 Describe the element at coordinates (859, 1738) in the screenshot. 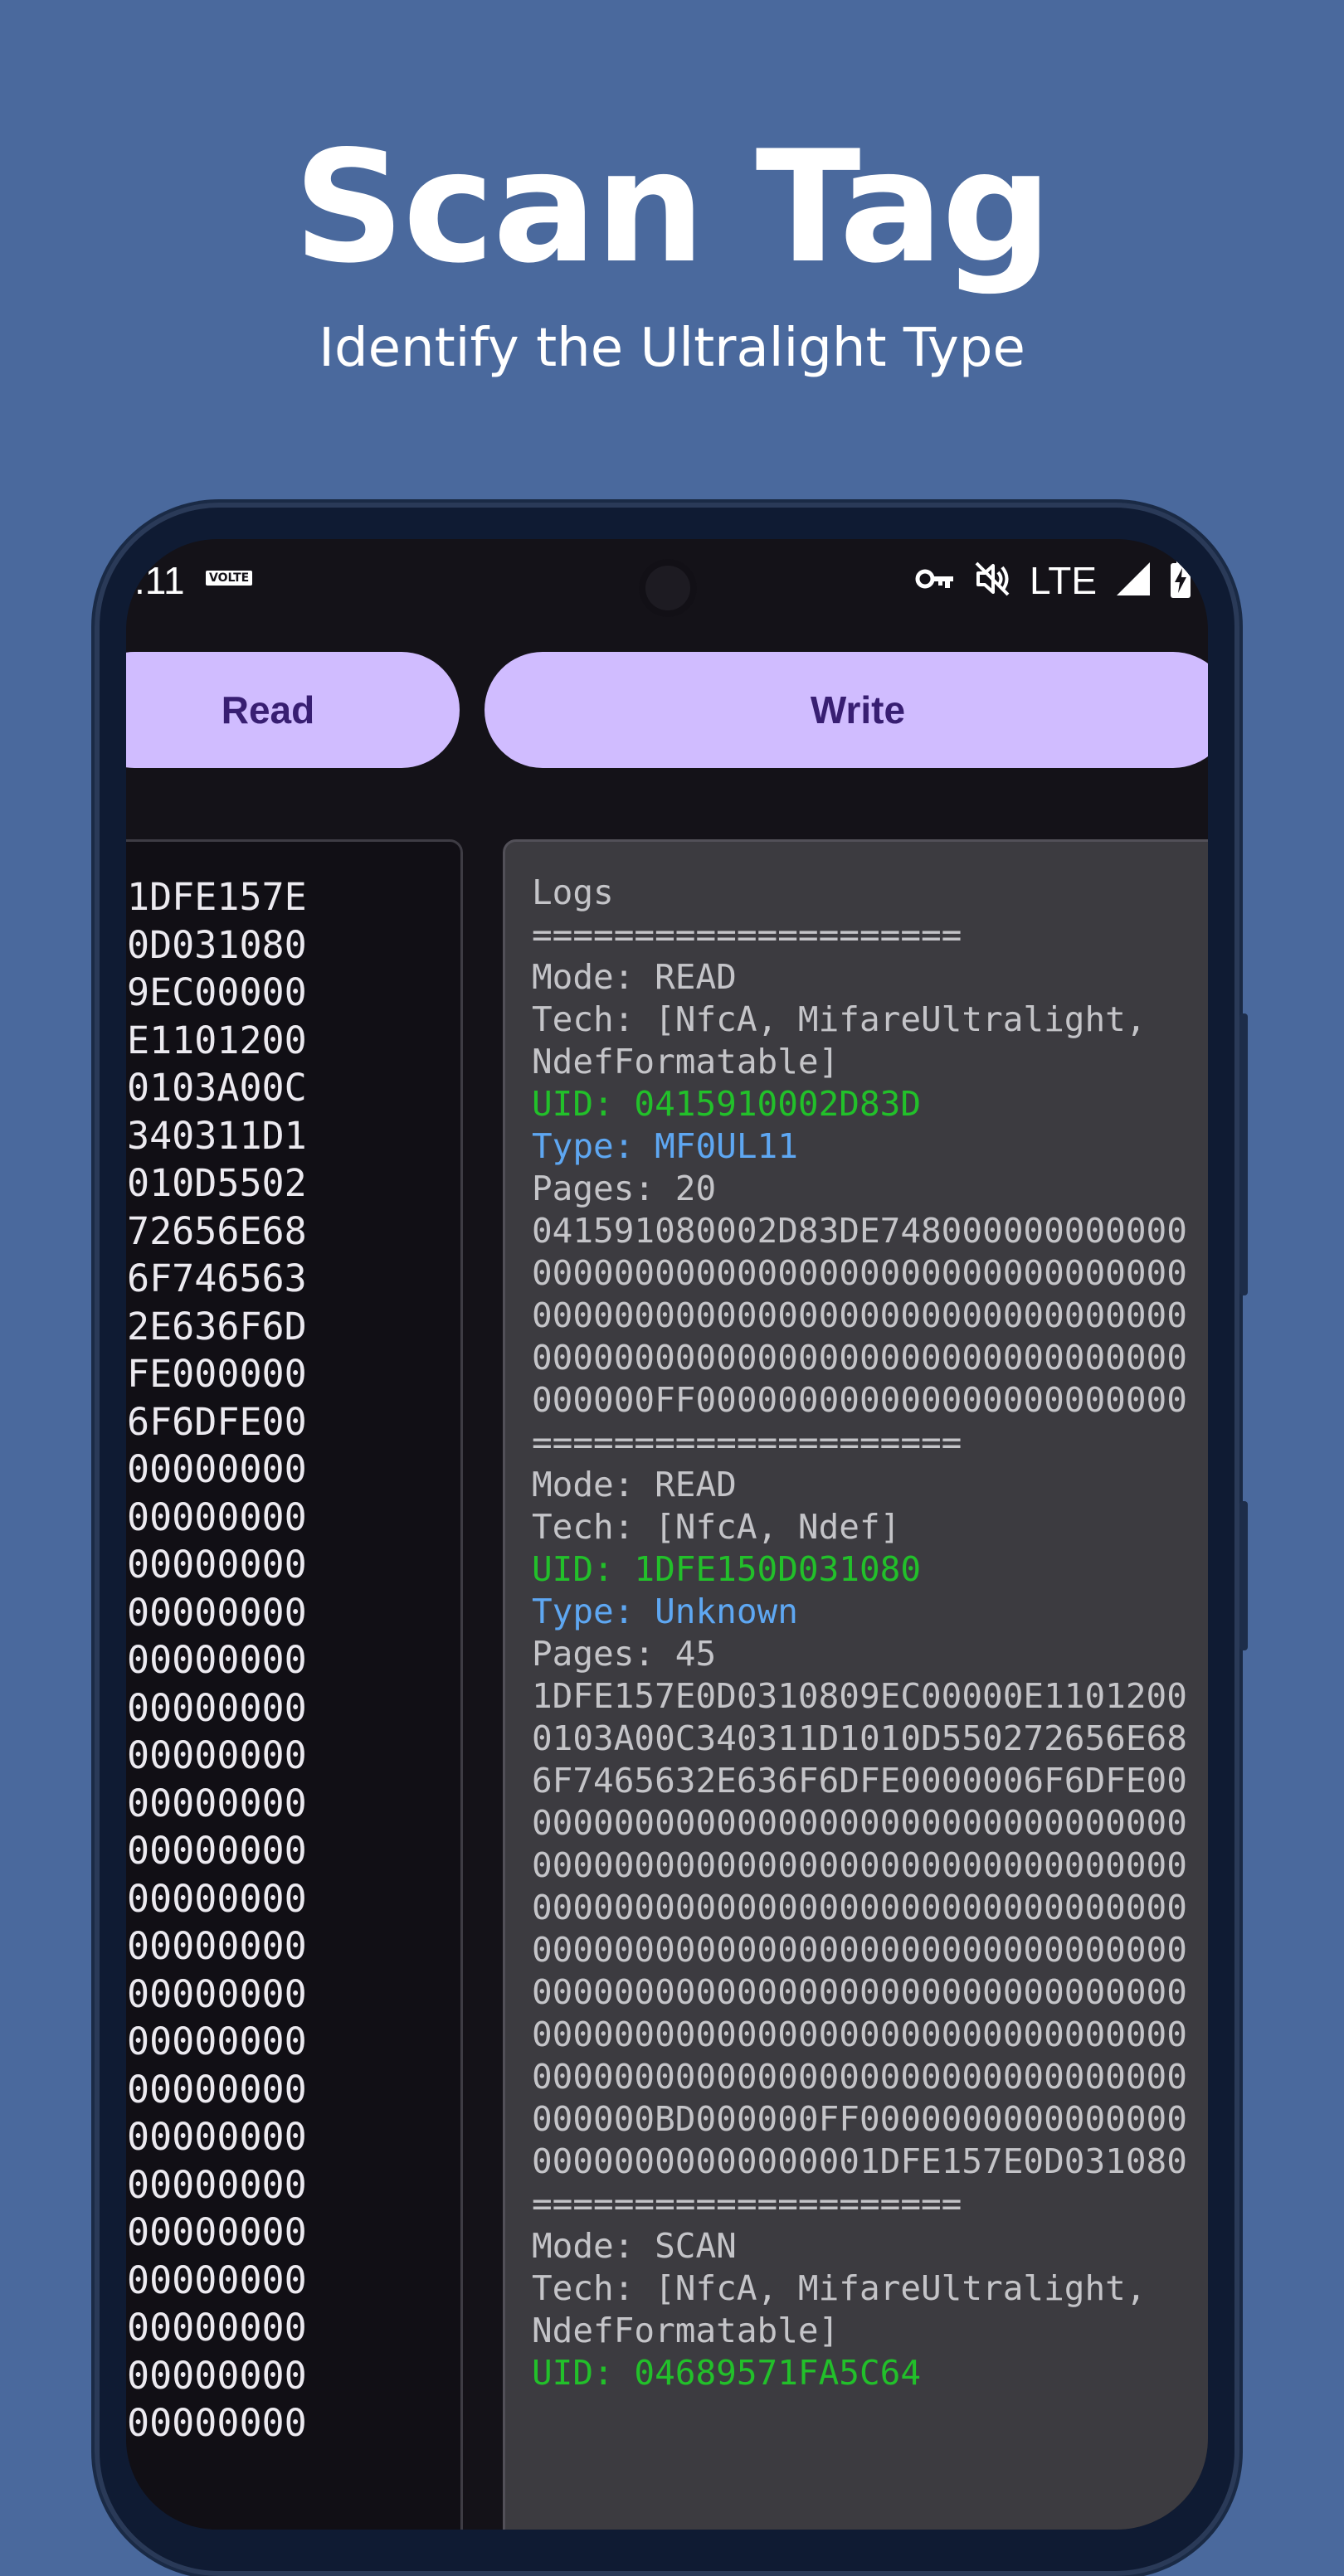

I see `log-line: 0103A00C340311D1010D550272656E68` at that location.